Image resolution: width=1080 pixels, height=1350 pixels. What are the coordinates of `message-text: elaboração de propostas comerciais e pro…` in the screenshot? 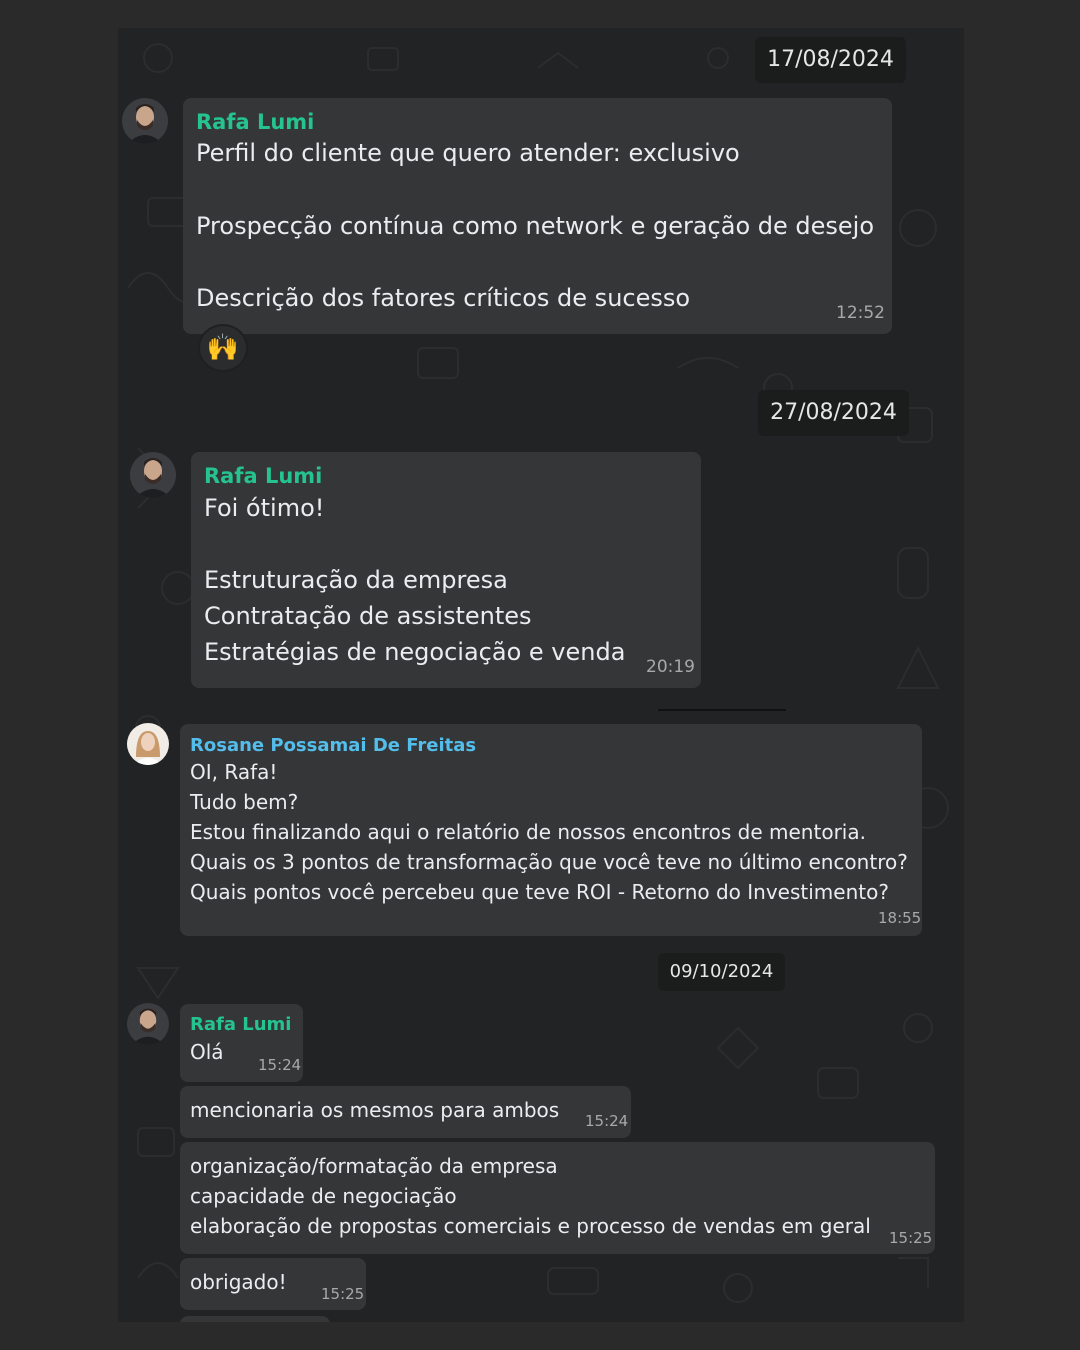 It's located at (530, 1226).